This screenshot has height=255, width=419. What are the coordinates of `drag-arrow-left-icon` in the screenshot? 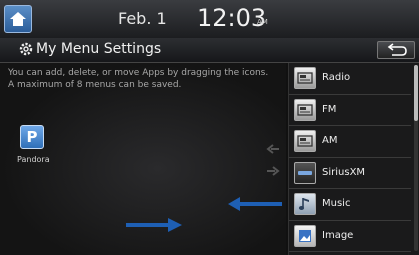 It's located at (255, 204).